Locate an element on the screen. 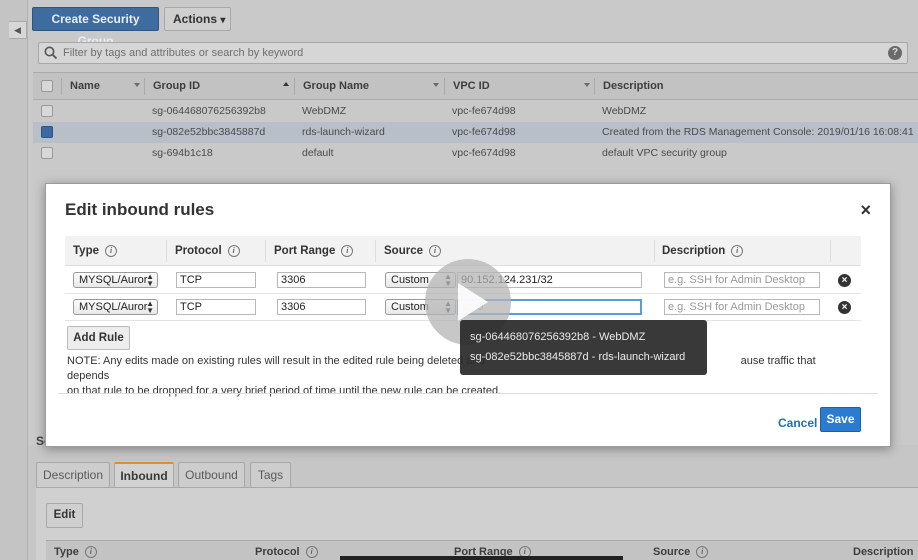 Image resolution: width=918 pixels, height=560 pixels. description-cell: default VPC security group is located at coordinates (664, 153).